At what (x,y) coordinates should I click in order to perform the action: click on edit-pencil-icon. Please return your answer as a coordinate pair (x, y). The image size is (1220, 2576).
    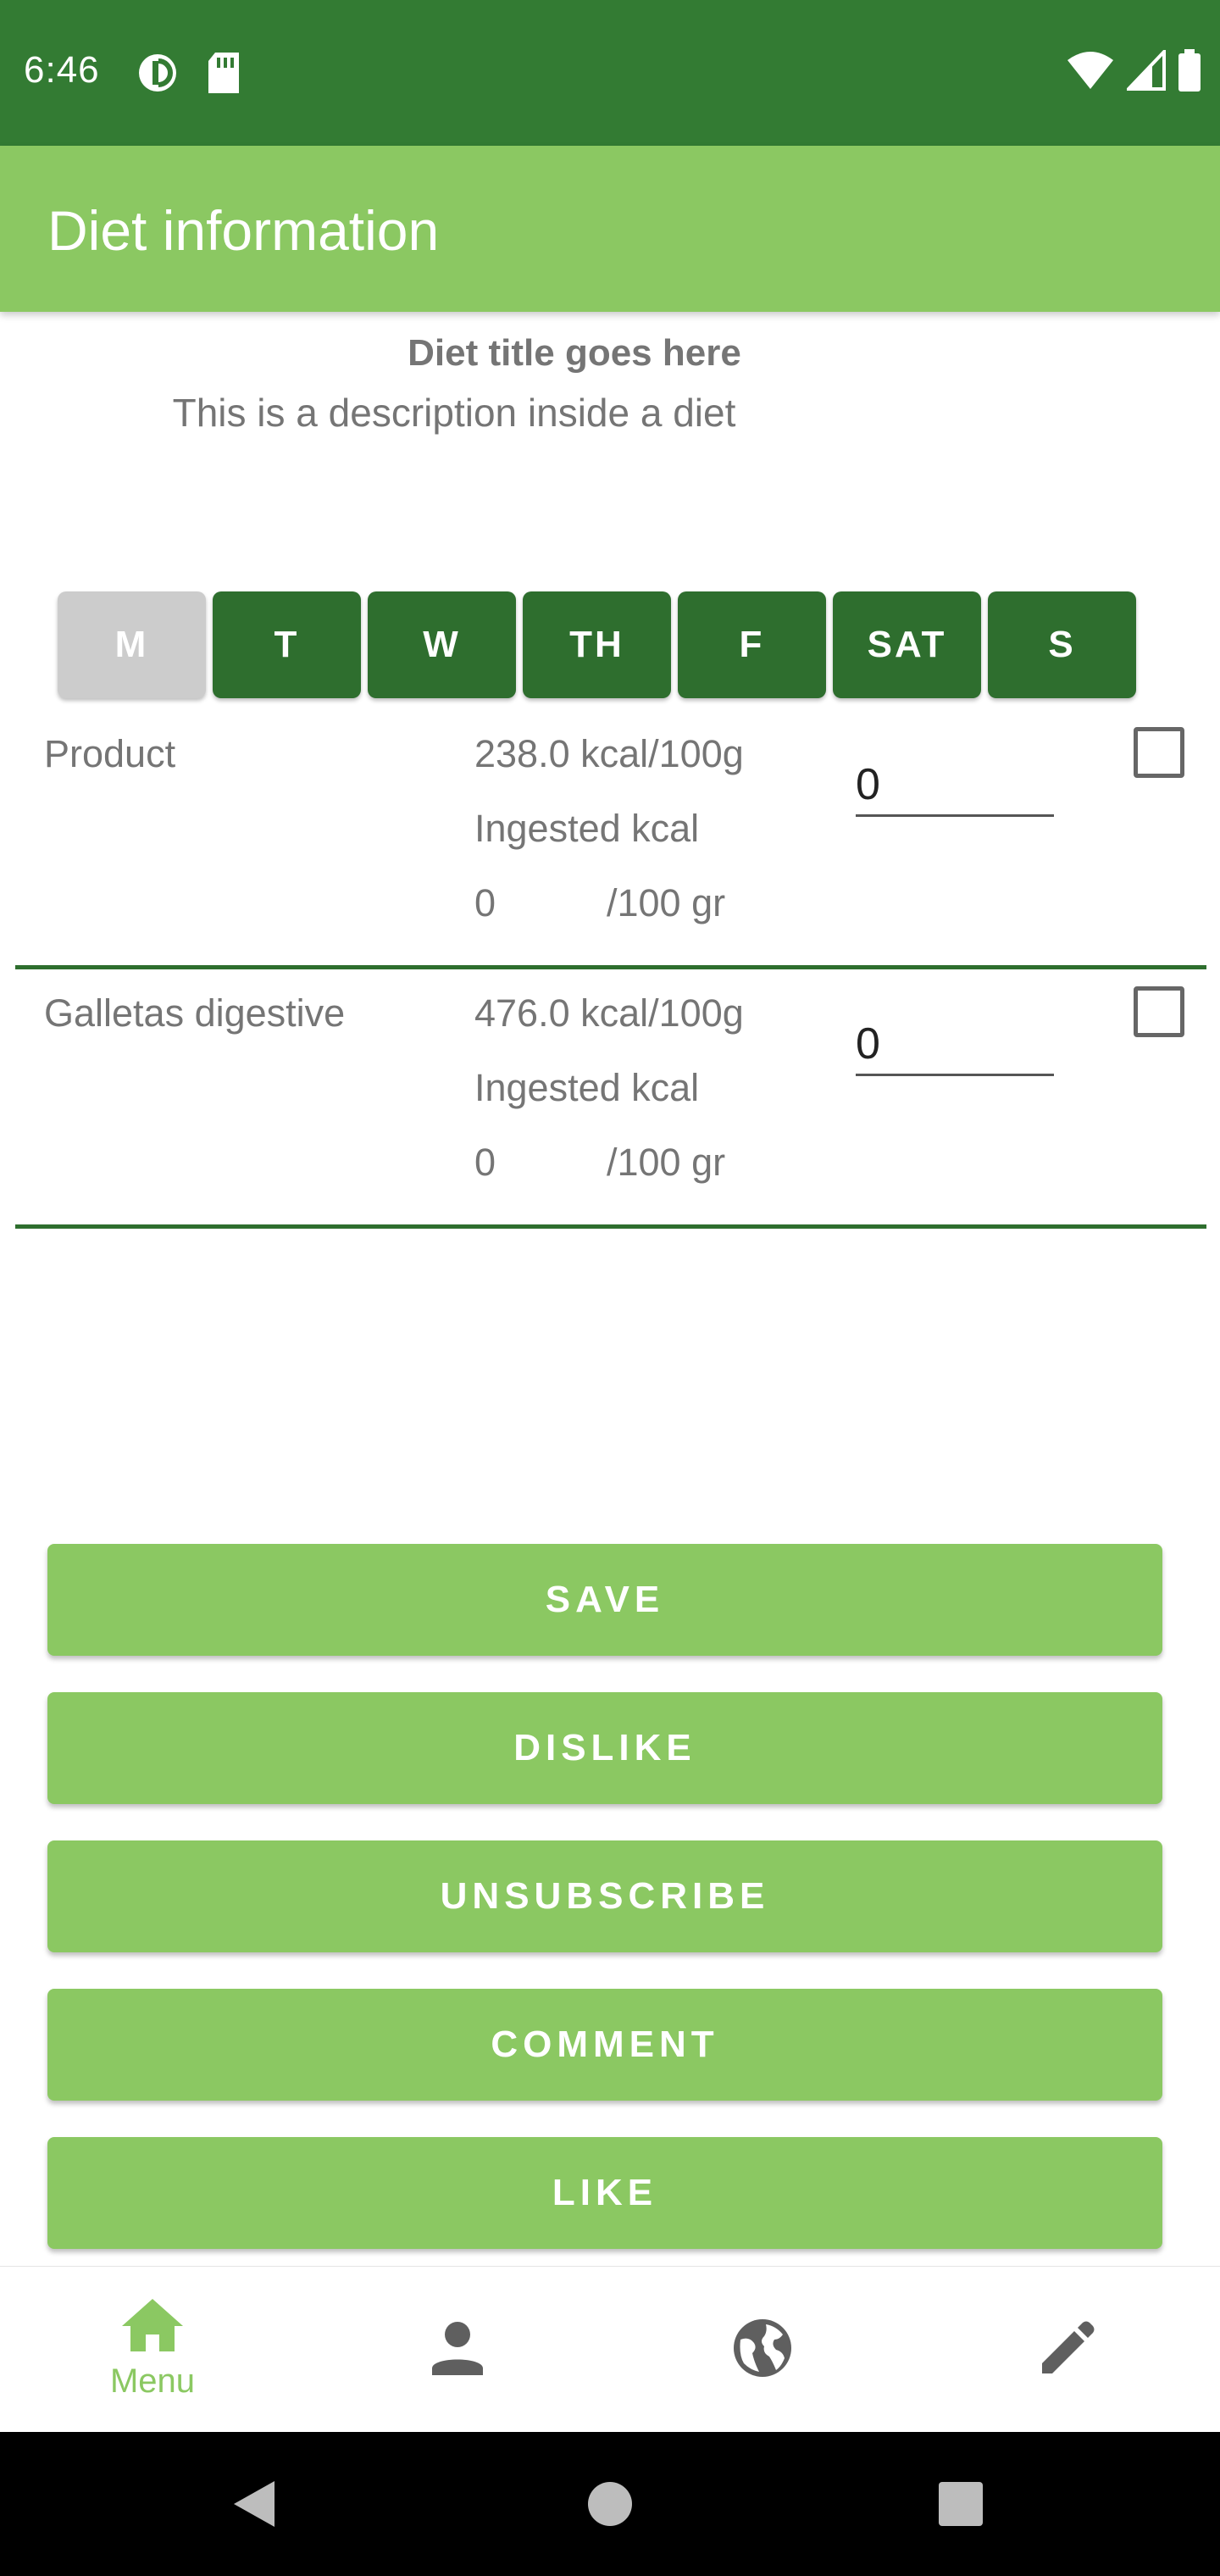
    Looking at the image, I should click on (1067, 2350).